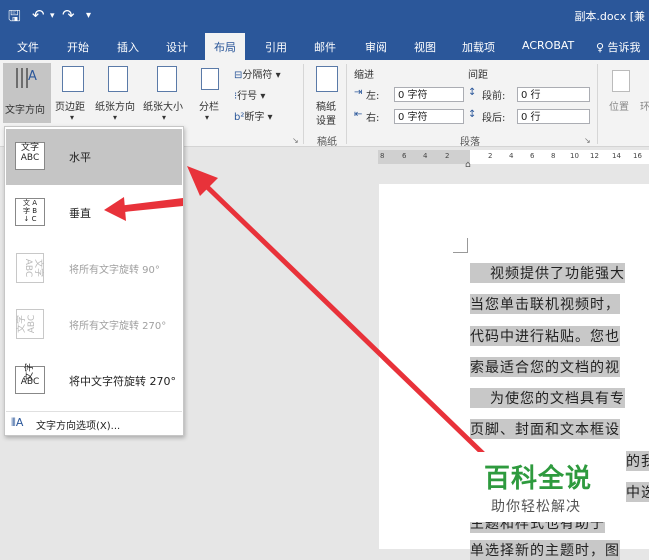 This screenshot has height=560, width=649. What do you see at coordinates (538, 479) in the screenshot?
I see `watermark-title: 百科全说` at bounding box center [538, 479].